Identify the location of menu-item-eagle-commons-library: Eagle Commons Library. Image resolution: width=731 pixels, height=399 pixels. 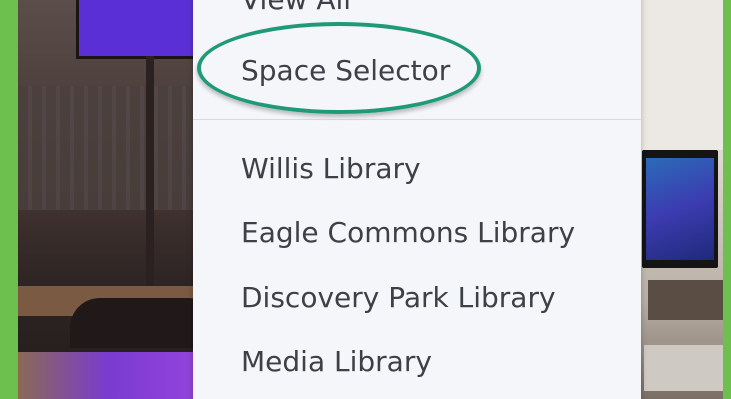
(408, 233).